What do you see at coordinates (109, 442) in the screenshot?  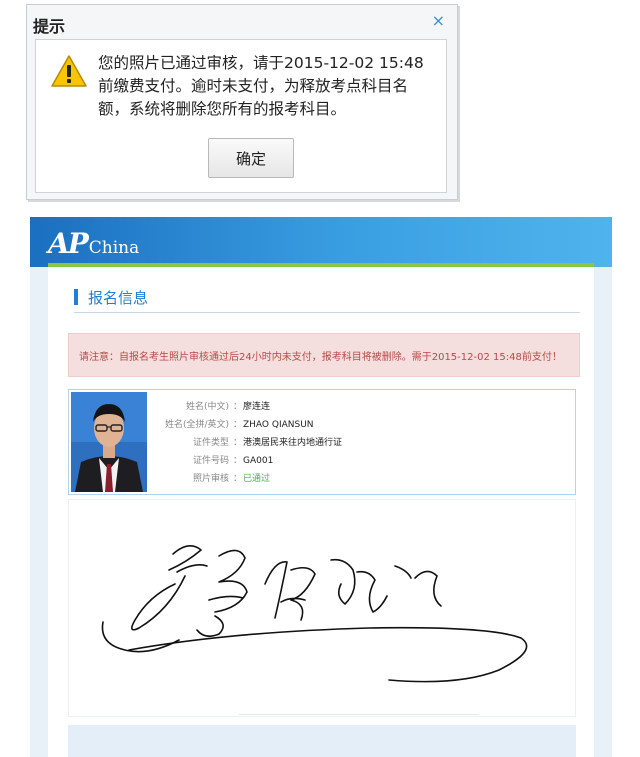 I see `applicant-photo` at bounding box center [109, 442].